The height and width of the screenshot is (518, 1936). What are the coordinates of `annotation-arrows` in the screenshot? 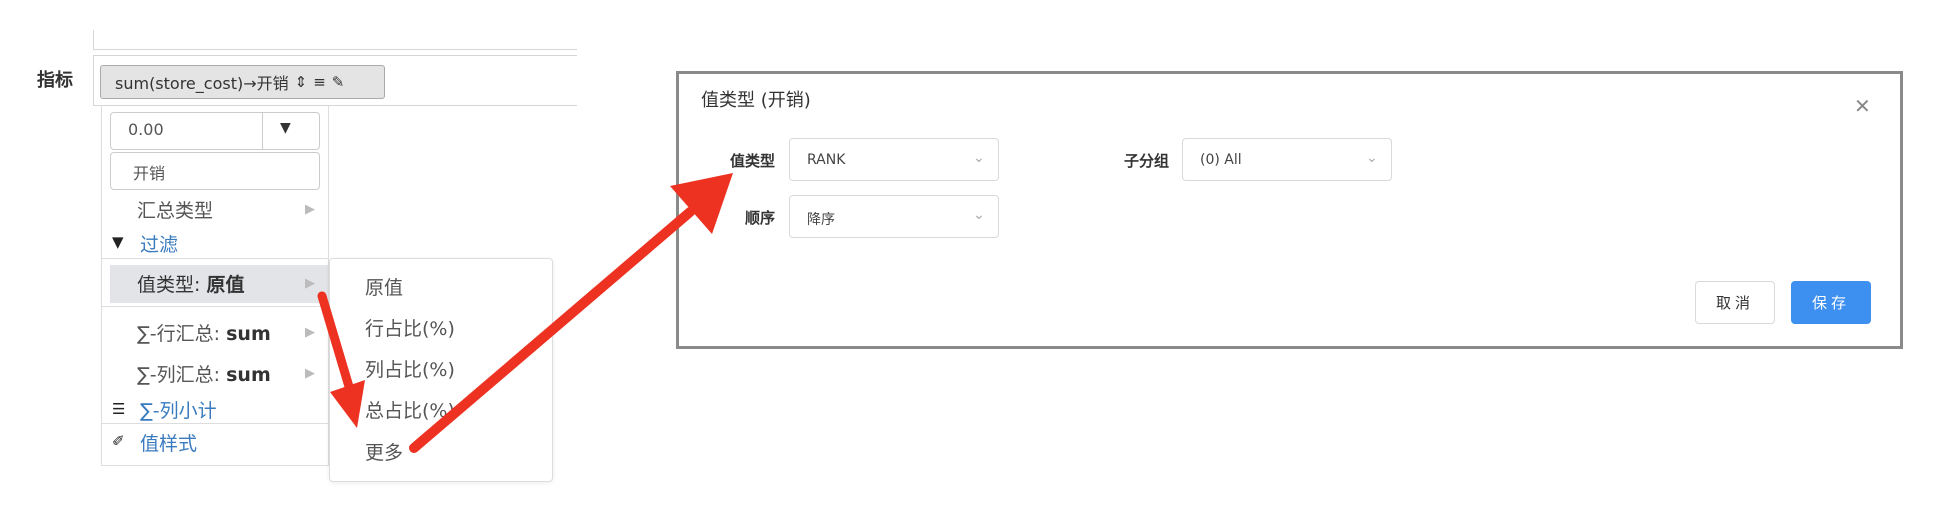 It's located at (525, 313).